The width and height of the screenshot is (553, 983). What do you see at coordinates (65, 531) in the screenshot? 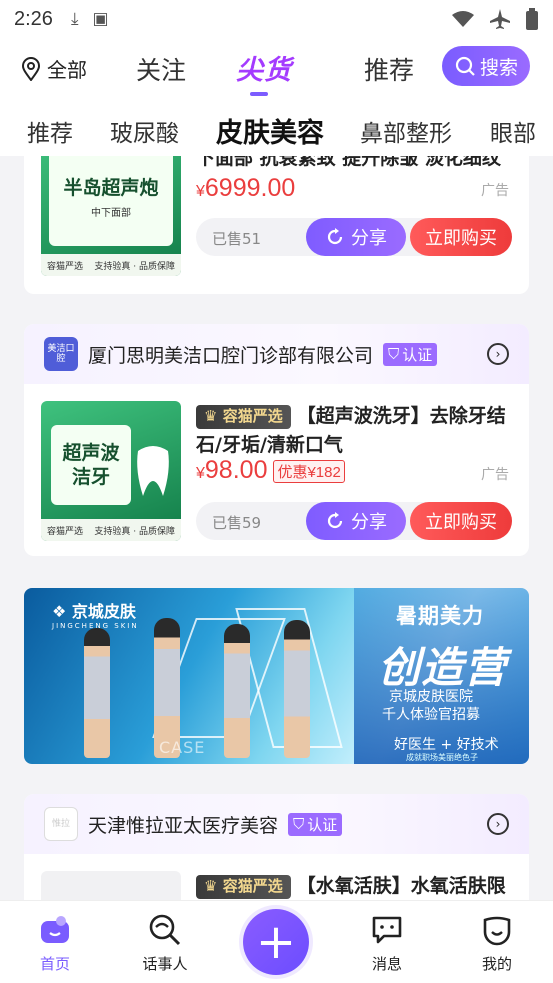
I see `image-footer-left: 容猫严选` at bounding box center [65, 531].